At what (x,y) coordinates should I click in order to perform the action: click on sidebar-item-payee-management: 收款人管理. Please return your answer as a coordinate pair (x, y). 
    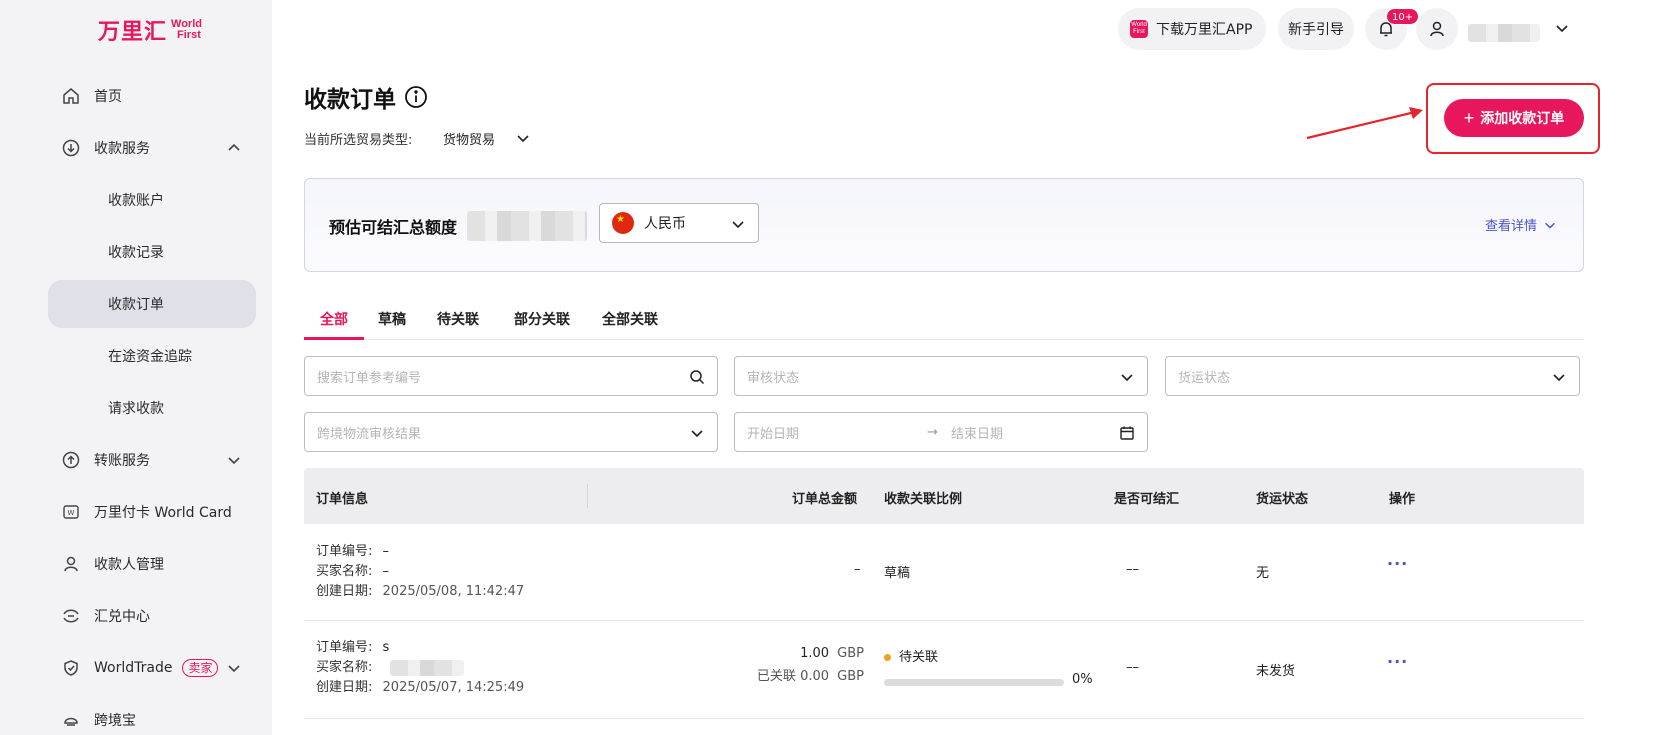
    Looking at the image, I should click on (152, 564).